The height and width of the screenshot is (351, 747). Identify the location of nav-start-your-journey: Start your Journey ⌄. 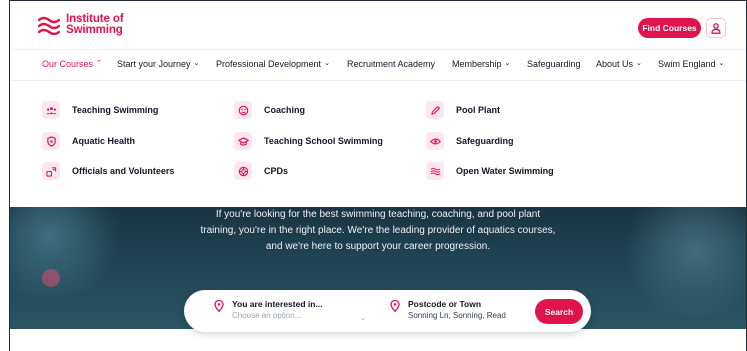
(158, 64).